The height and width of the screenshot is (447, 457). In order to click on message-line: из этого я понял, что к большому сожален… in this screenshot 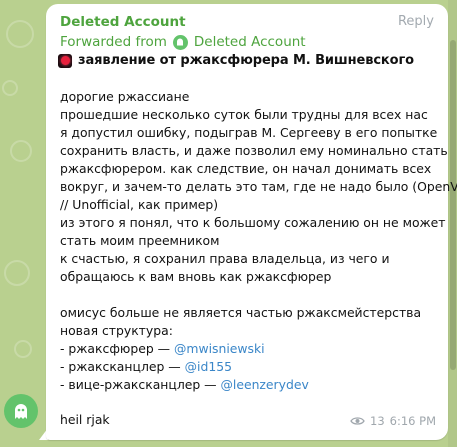, I will do `click(253, 222)`.